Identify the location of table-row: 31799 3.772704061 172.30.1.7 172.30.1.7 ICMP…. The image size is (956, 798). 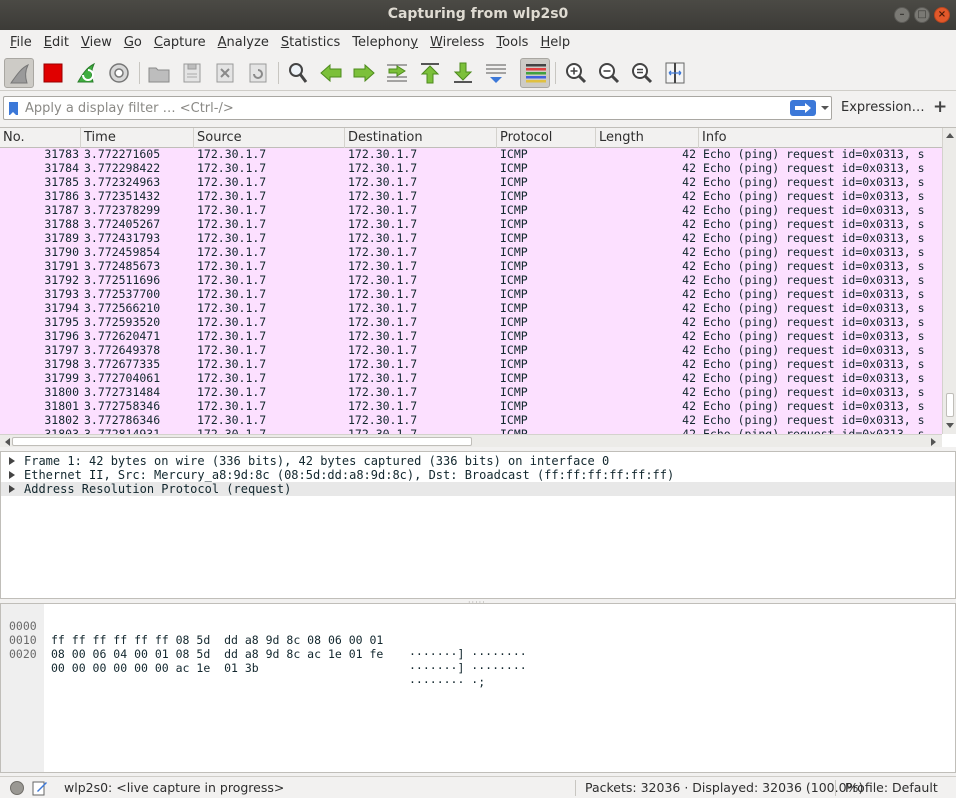
(471, 379).